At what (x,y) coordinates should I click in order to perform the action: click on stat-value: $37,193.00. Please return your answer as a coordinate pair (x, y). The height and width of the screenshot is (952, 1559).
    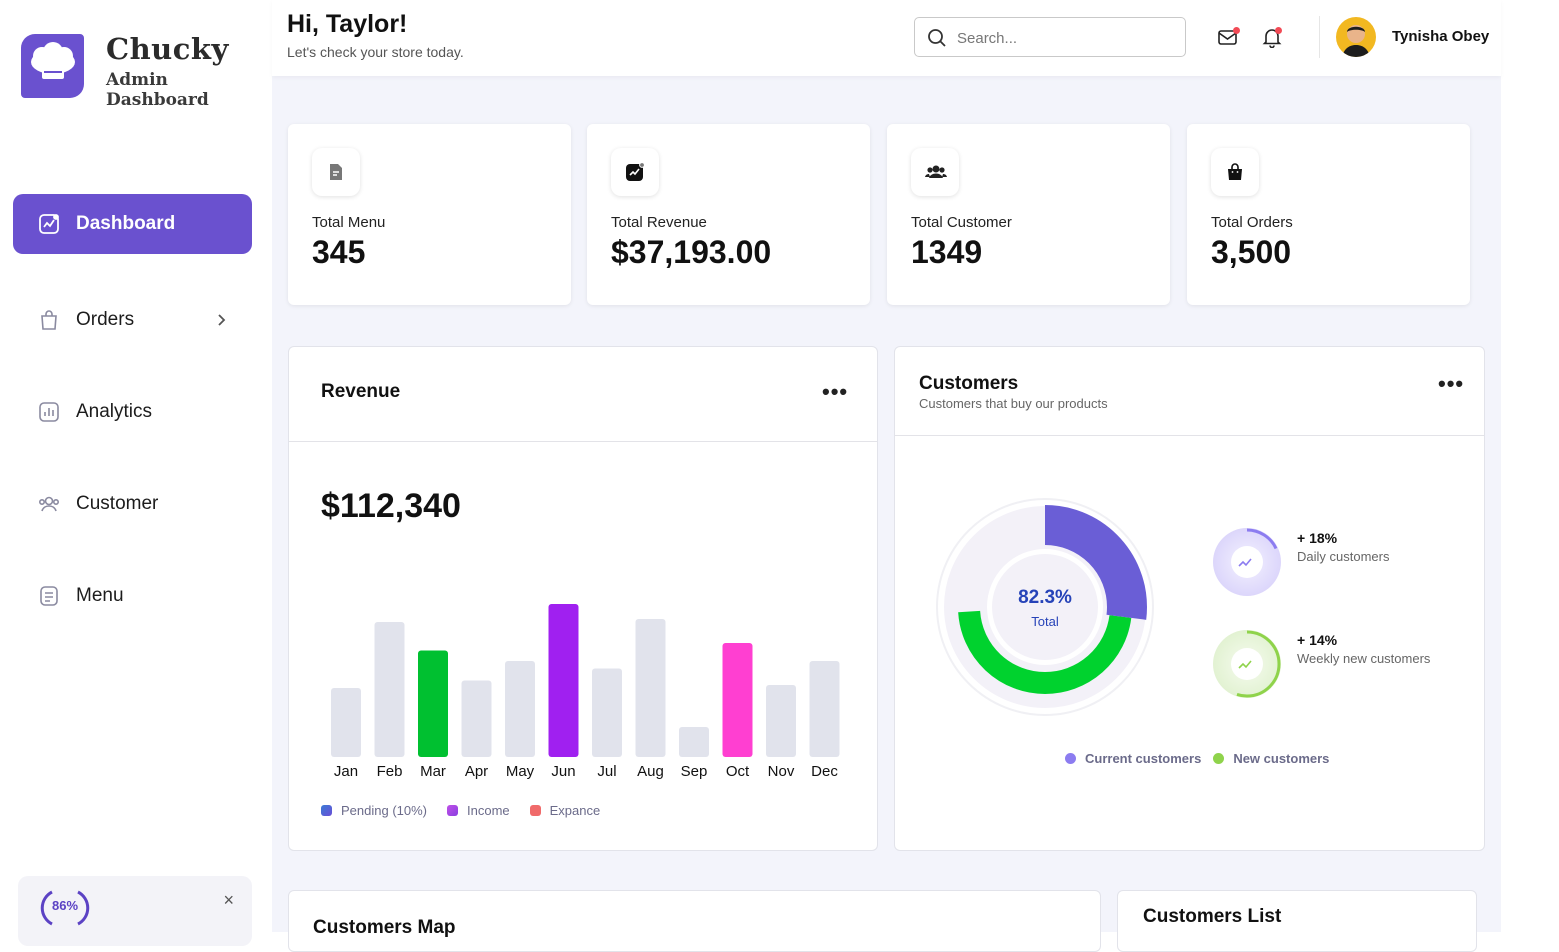
    Looking at the image, I should click on (691, 252).